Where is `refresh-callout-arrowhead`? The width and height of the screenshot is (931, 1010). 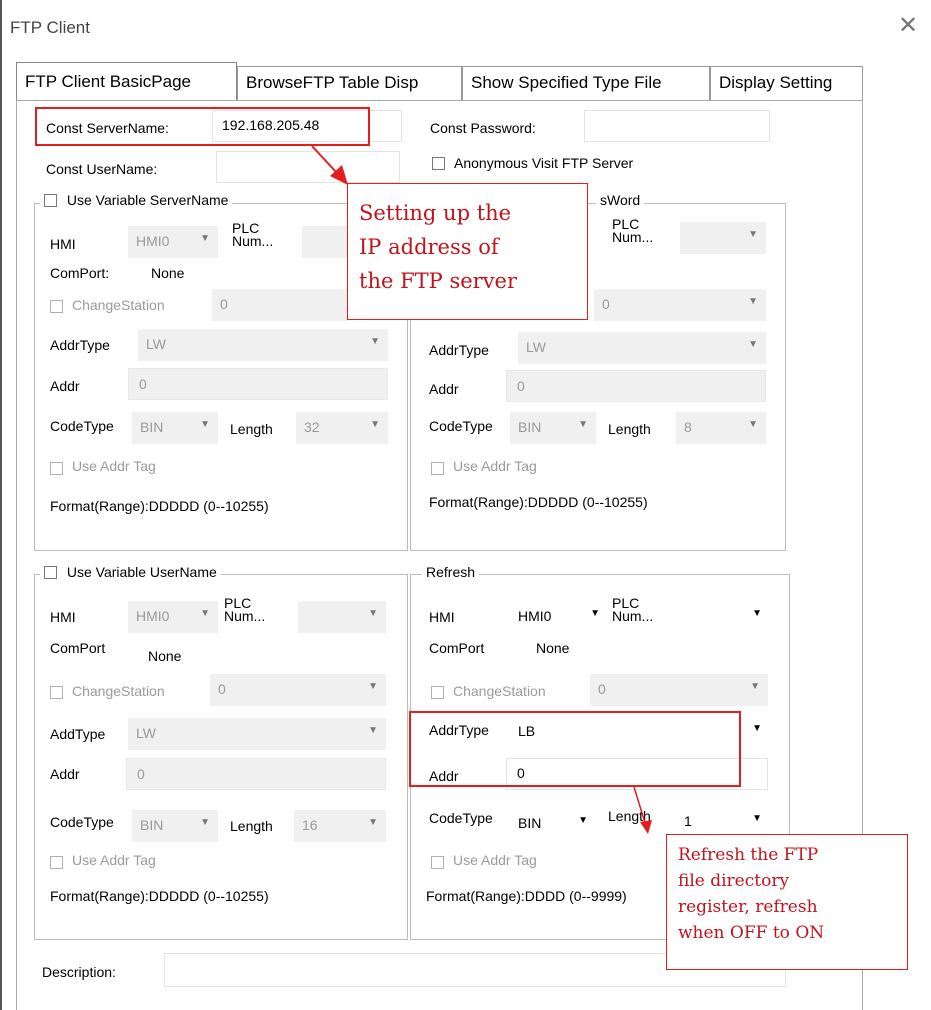 refresh-callout-arrowhead is located at coordinates (646, 827).